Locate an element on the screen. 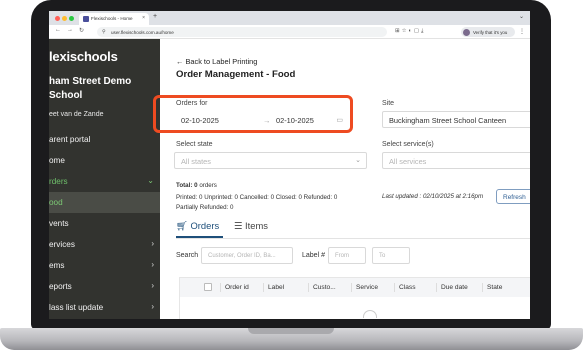  sidebar-item-label: ome is located at coordinates (57, 160).